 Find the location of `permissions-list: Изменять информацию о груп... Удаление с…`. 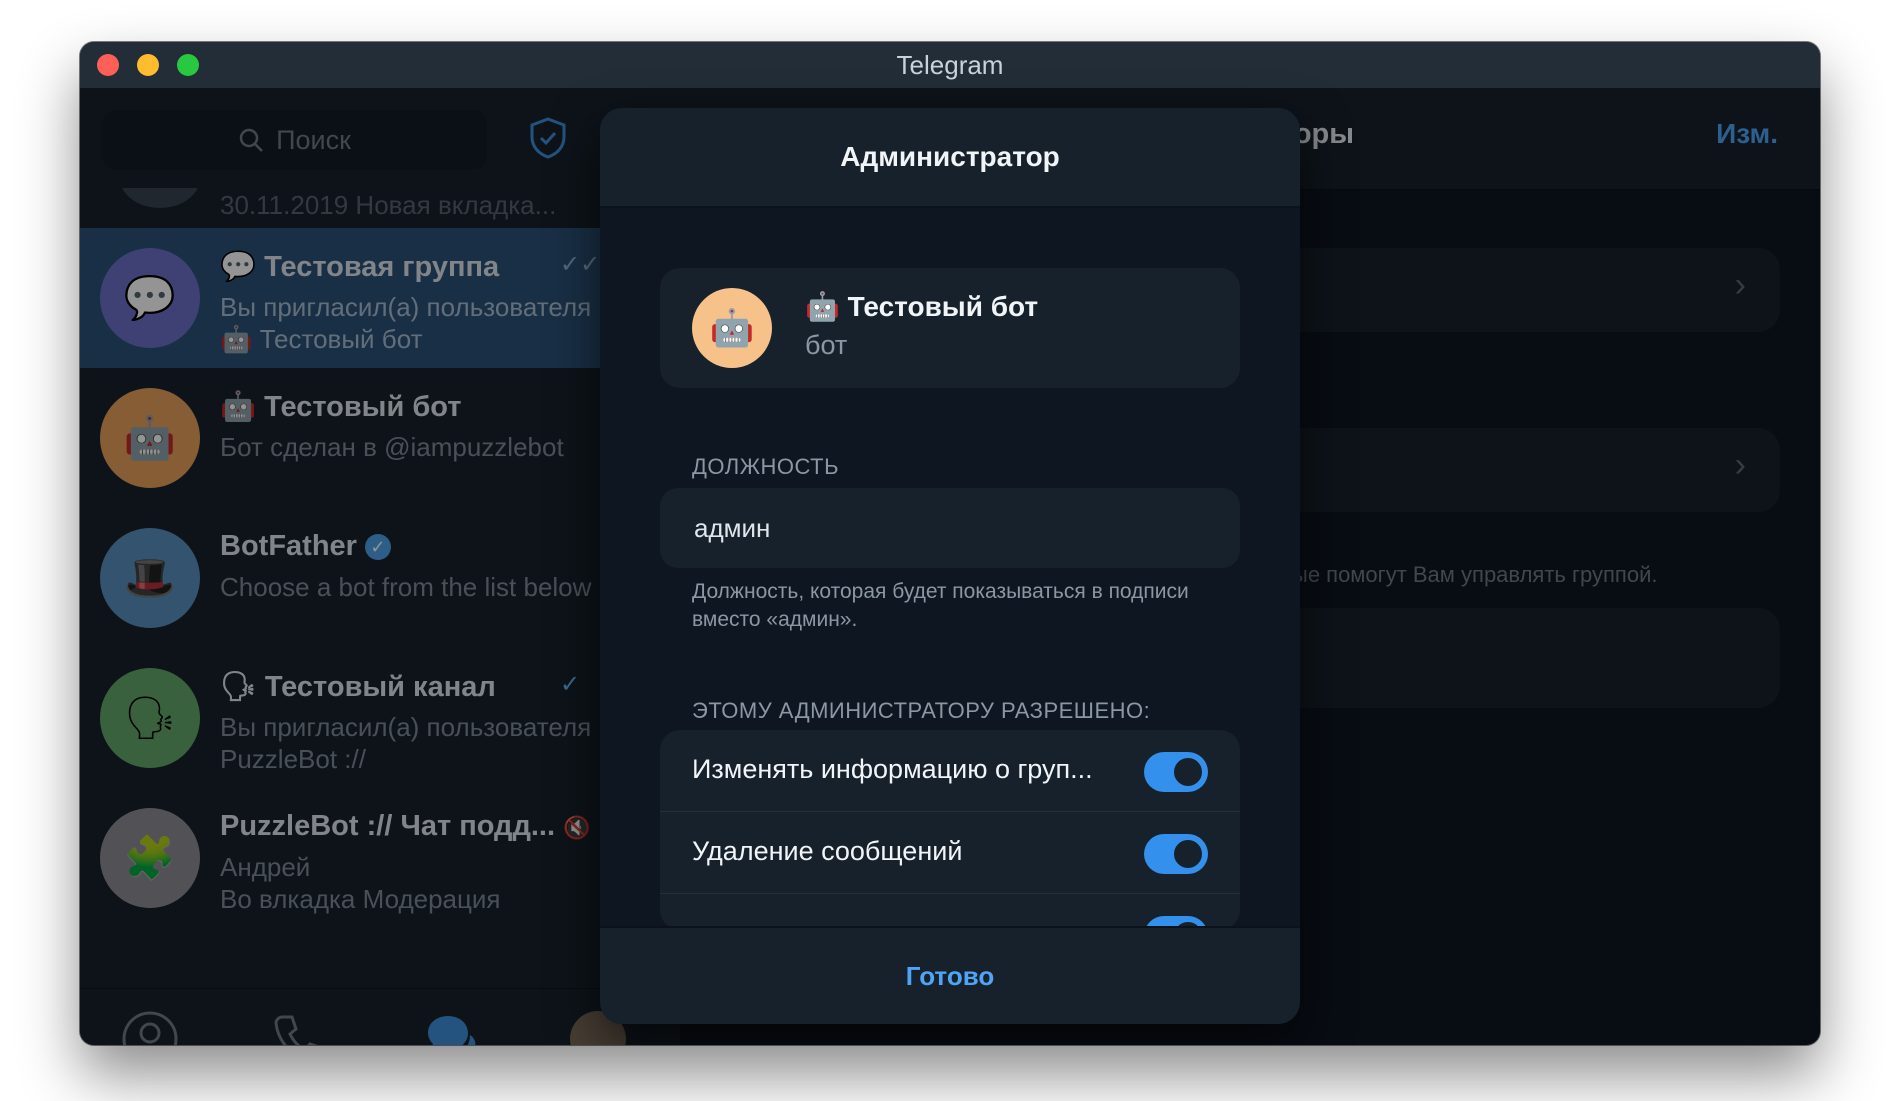

permissions-list: Изменять информацию о груп... Удаление с… is located at coordinates (950, 830).